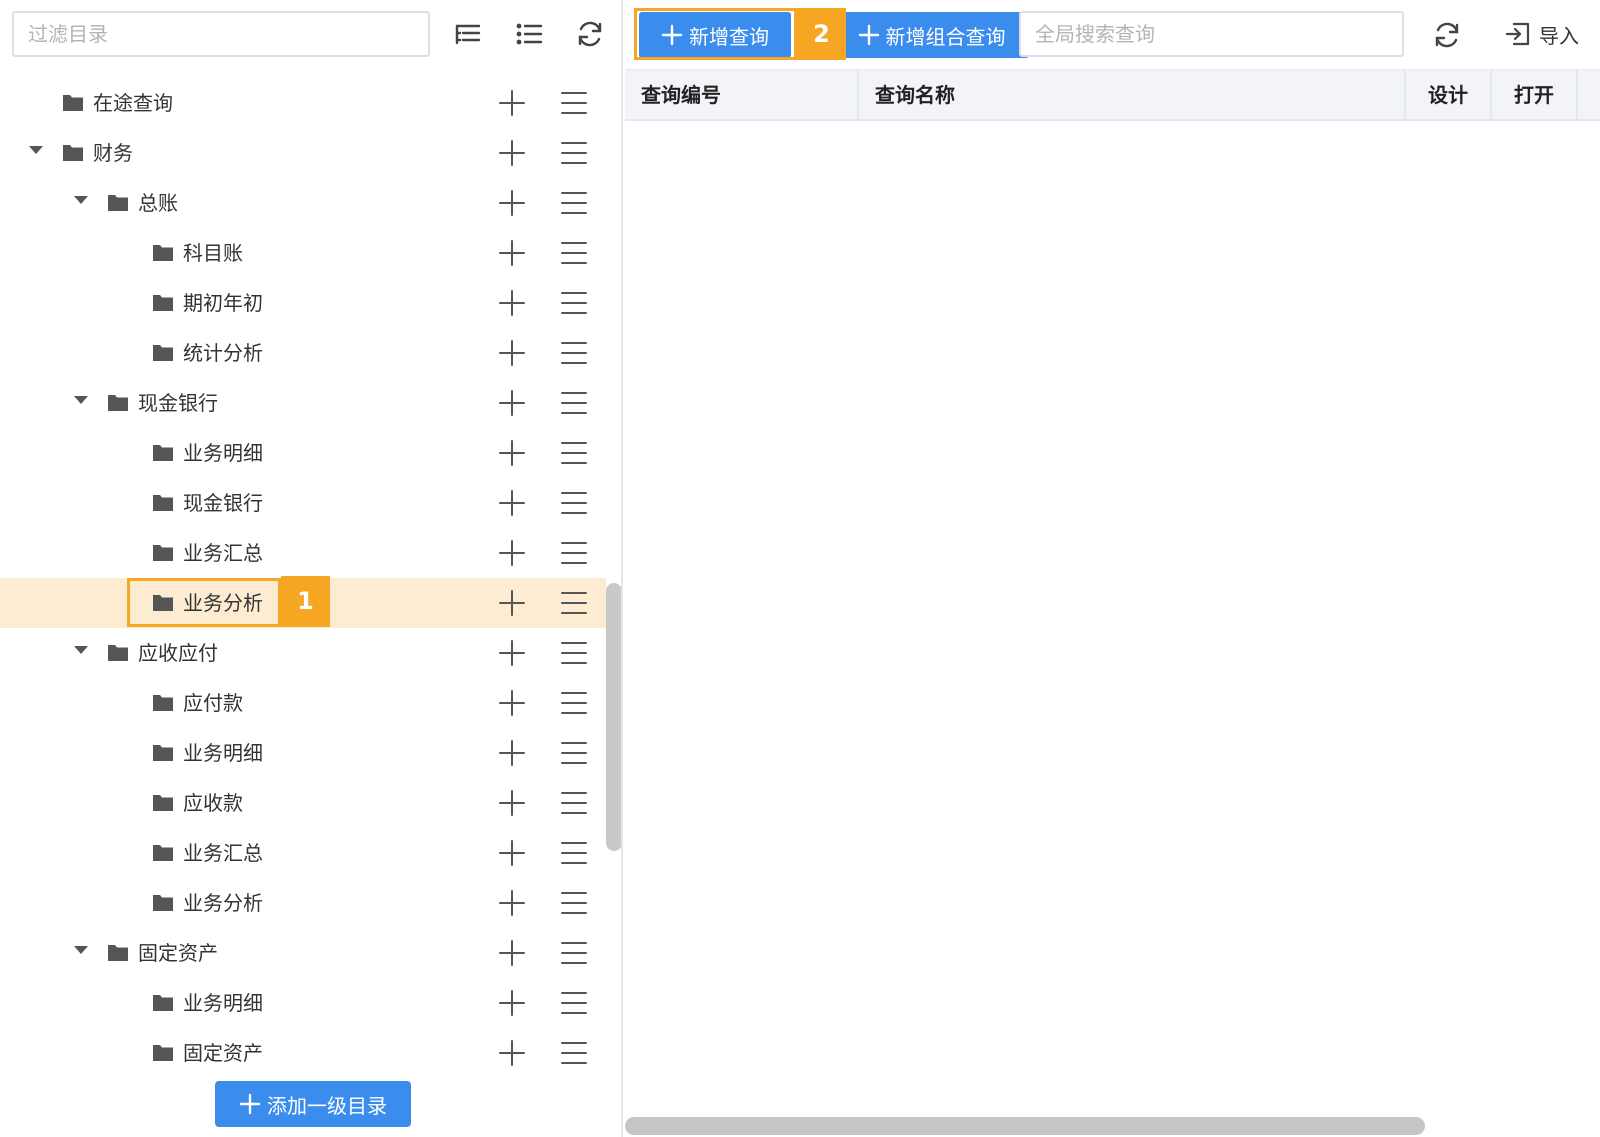  What do you see at coordinates (613, 717) in the screenshot?
I see `vertical-scrollbar` at bounding box center [613, 717].